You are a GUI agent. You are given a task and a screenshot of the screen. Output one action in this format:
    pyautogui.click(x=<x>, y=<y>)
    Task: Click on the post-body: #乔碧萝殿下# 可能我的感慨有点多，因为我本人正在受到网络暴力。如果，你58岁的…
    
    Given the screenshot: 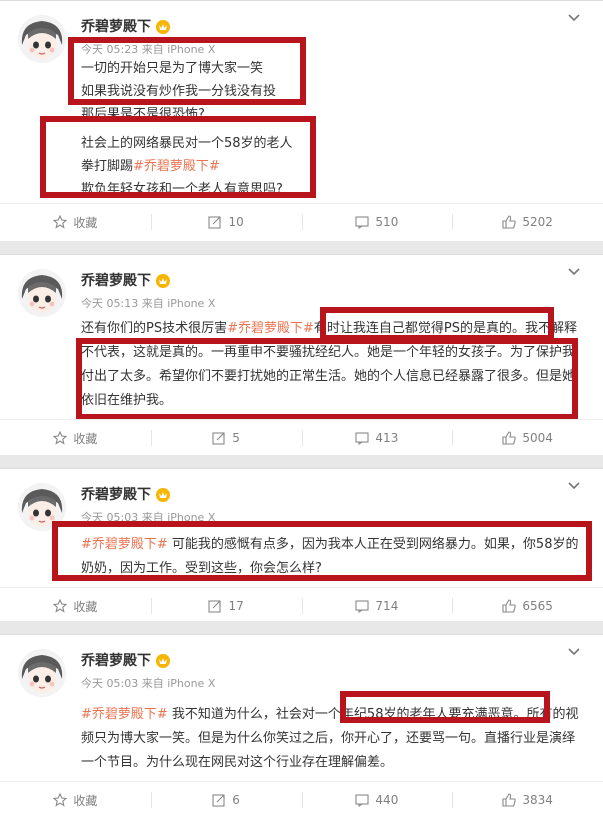 What is the action you would take?
    pyautogui.click(x=332, y=557)
    